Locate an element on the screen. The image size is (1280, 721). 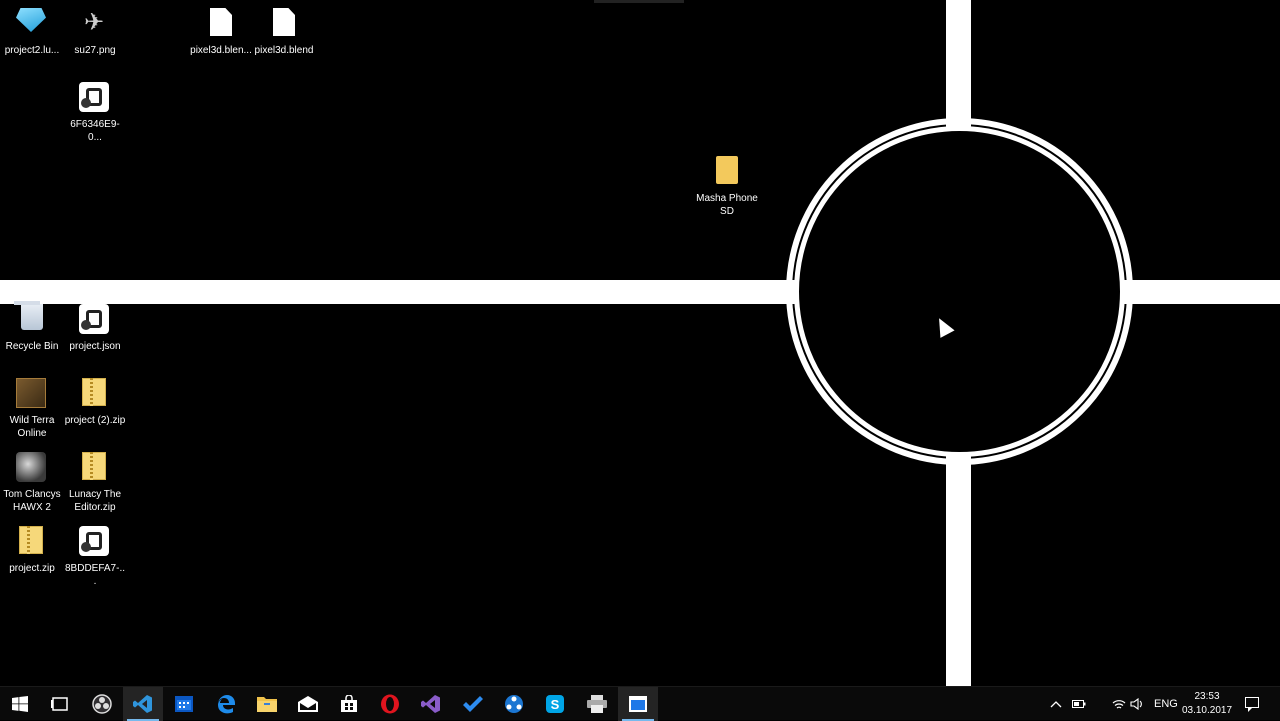
clock-time: 23:53 is located at coordinates (1207, 696).